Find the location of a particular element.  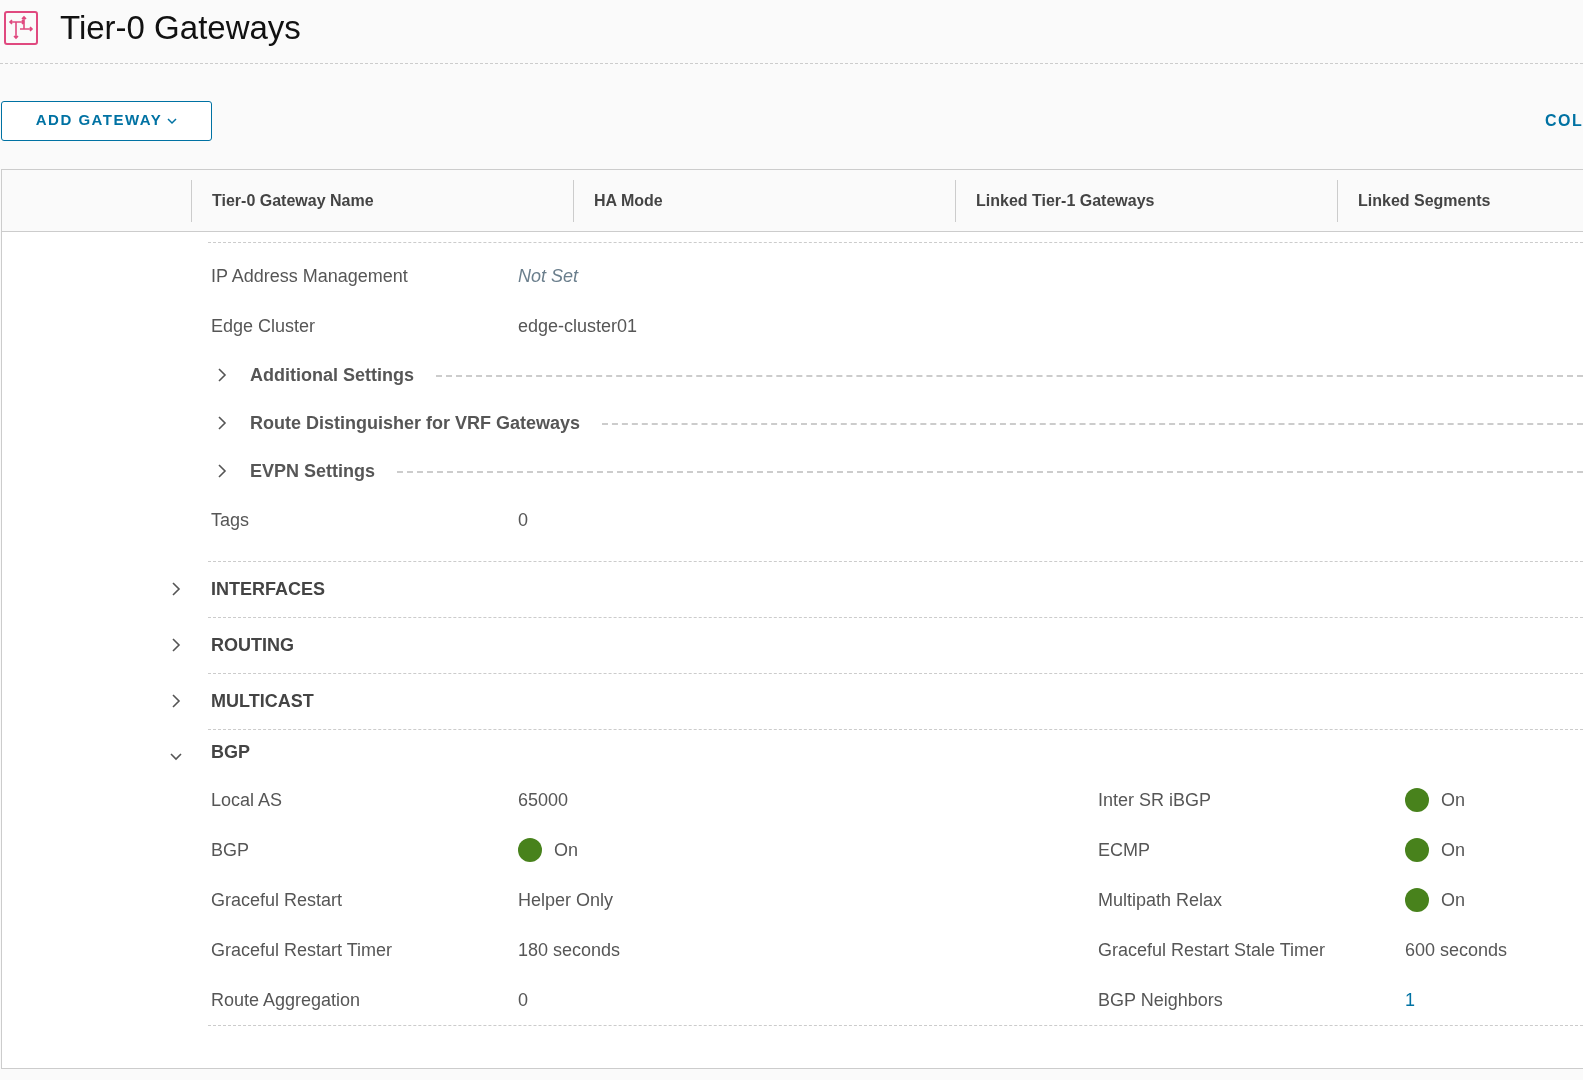

page-title: Tier-0 Gateways is located at coordinates (180, 27).